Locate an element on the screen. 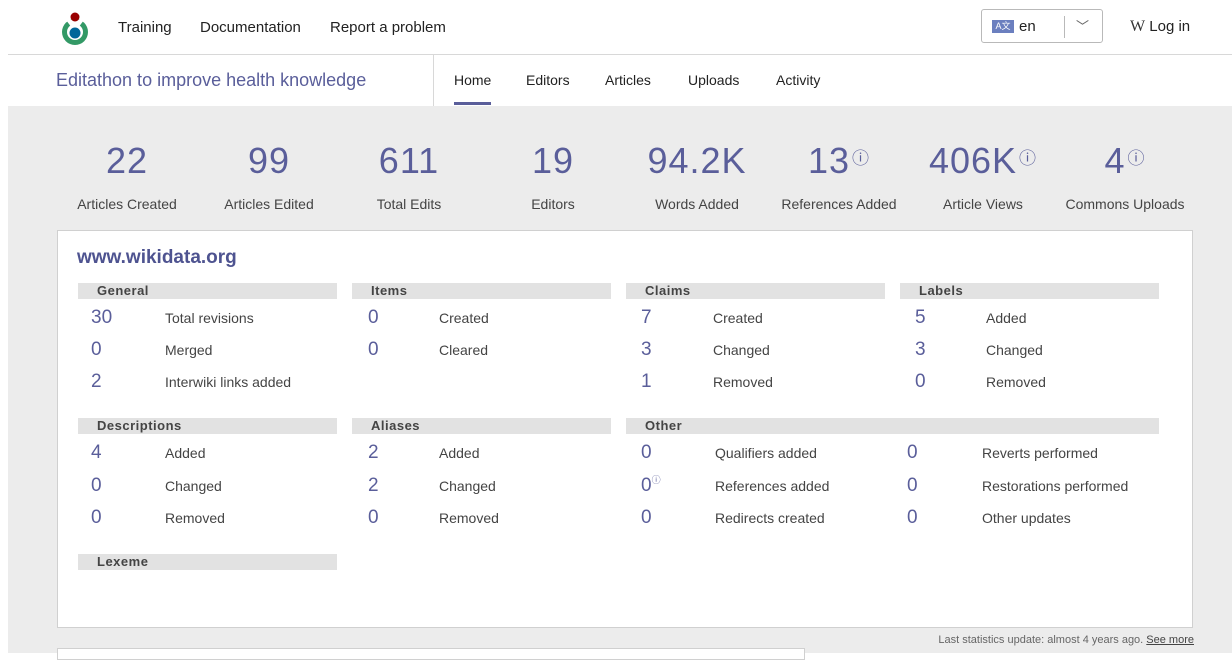 Image resolution: width=1232 pixels, height=660 pixels. see-more-link: See more is located at coordinates (1170, 640).